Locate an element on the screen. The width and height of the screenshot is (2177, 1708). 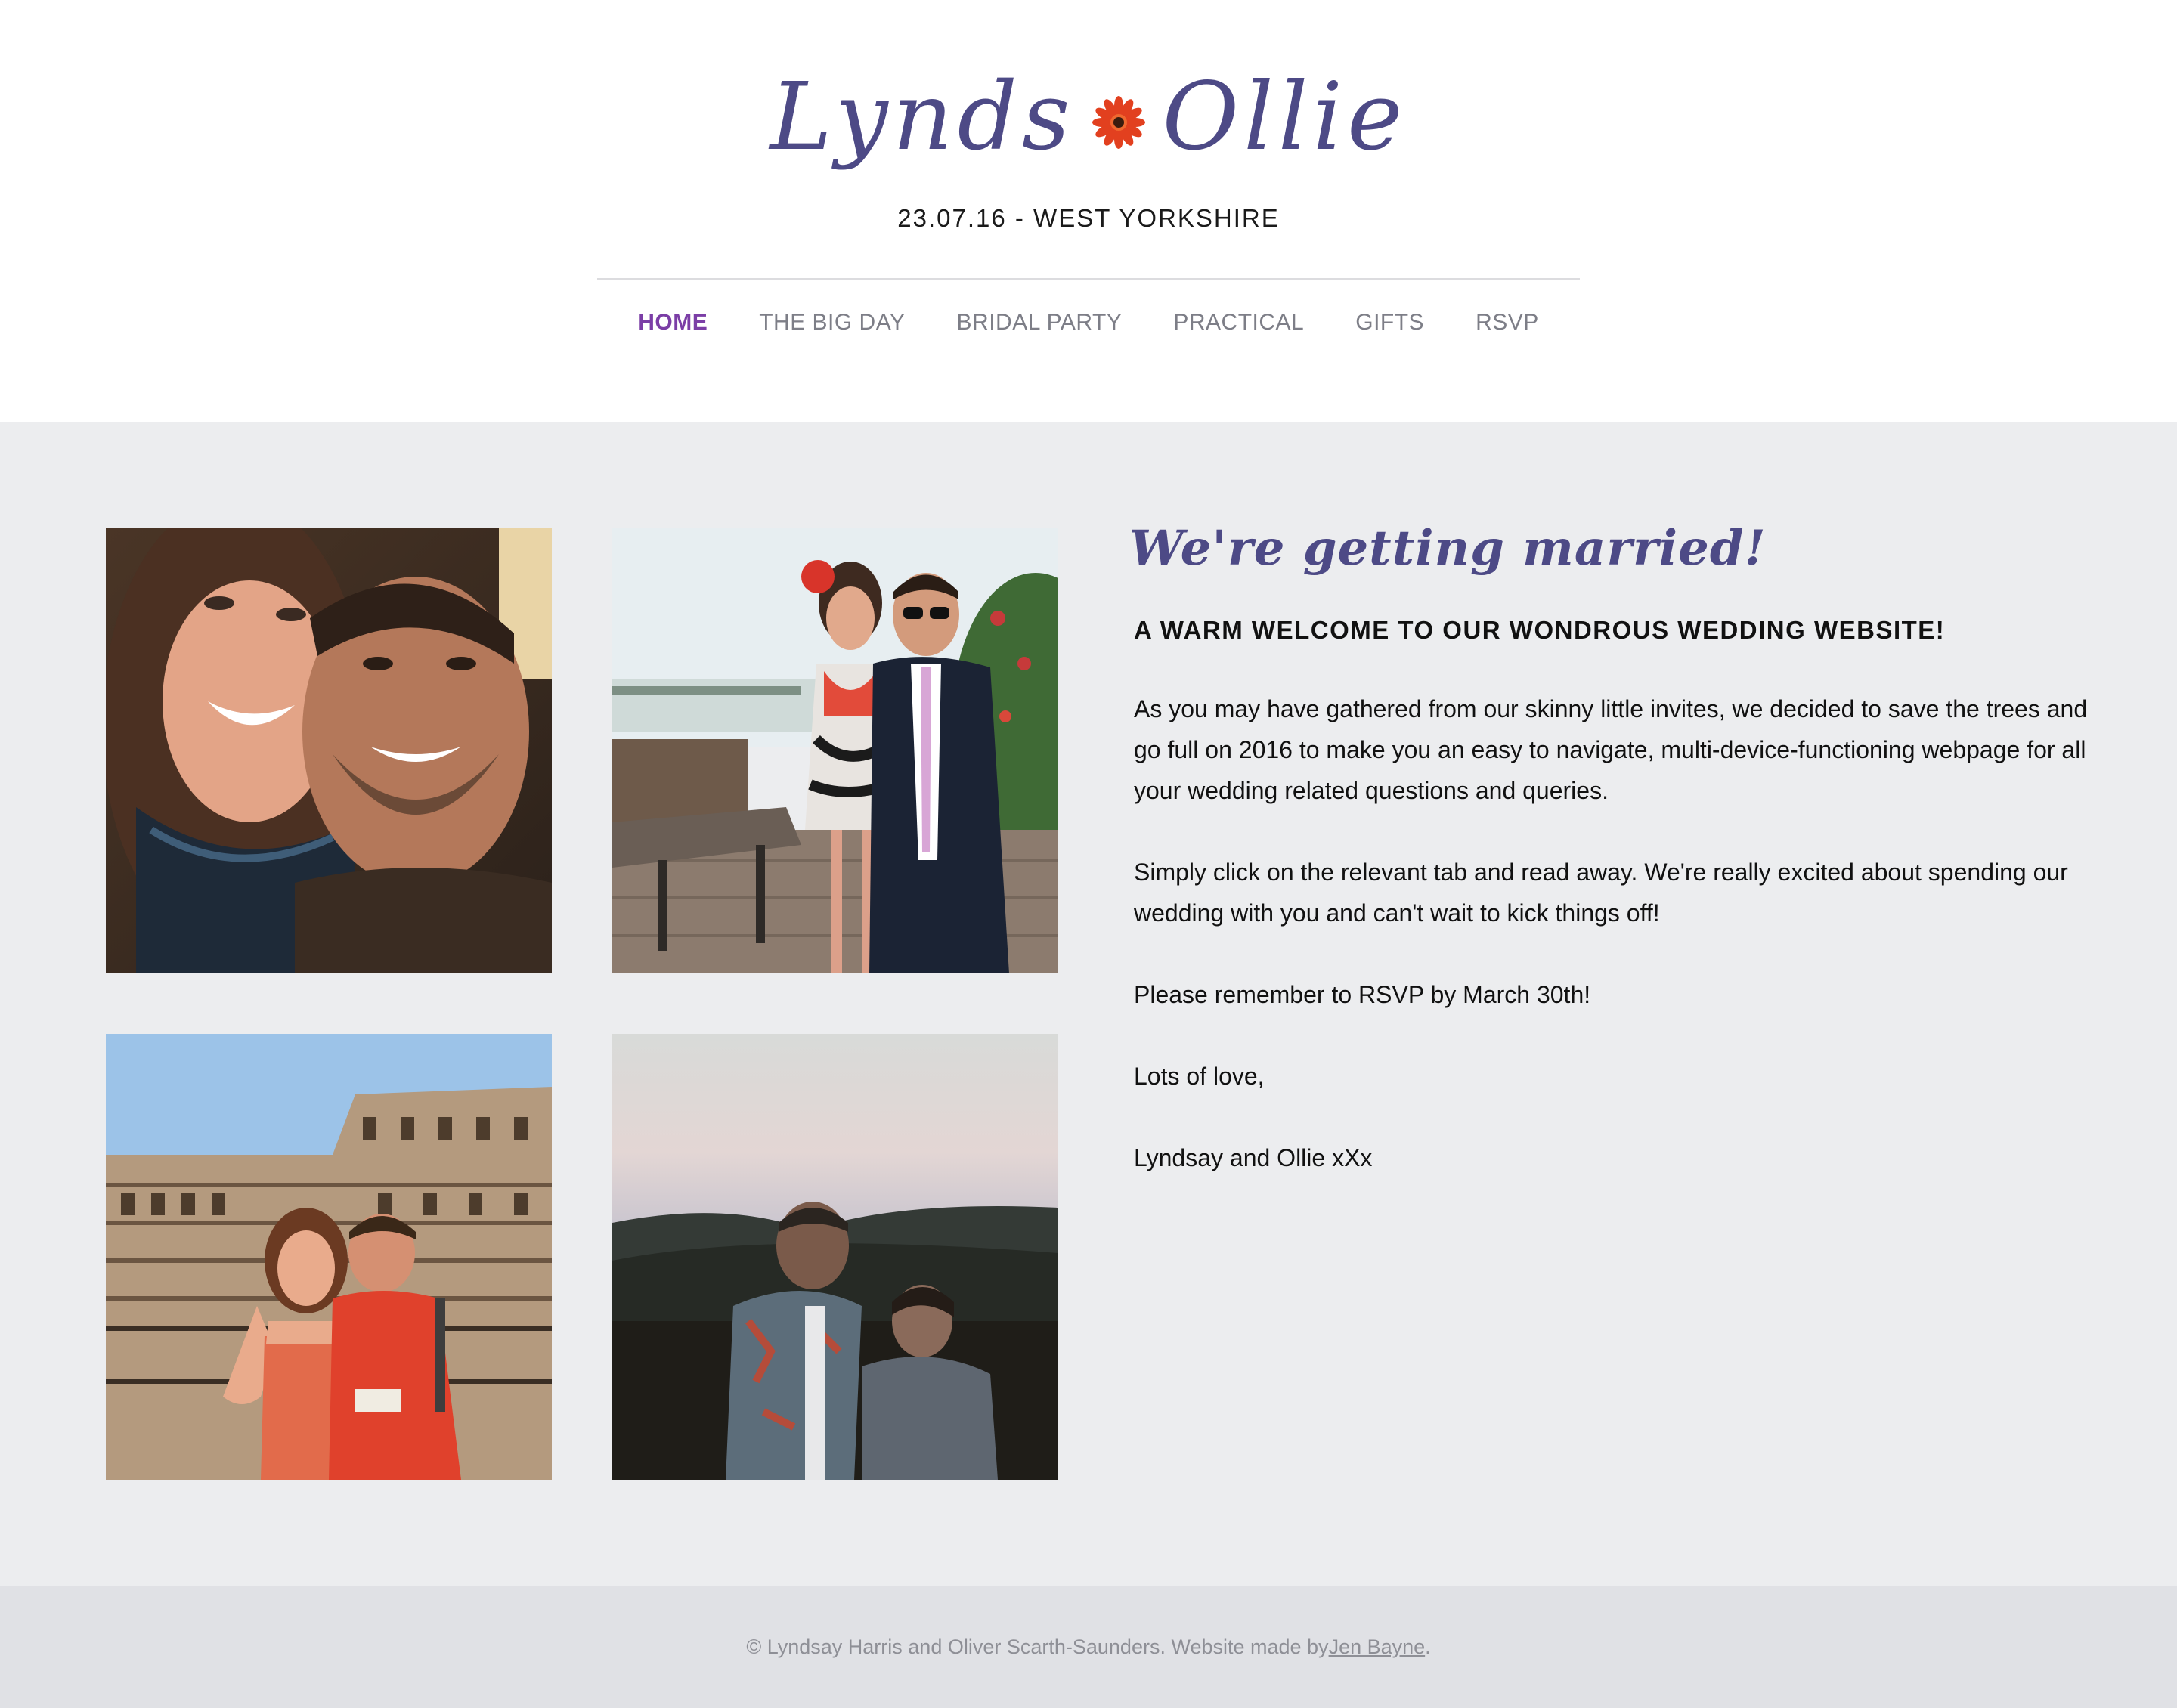
signature: Lyndsay and Ollie xXx is located at coordinates (1253, 1157).